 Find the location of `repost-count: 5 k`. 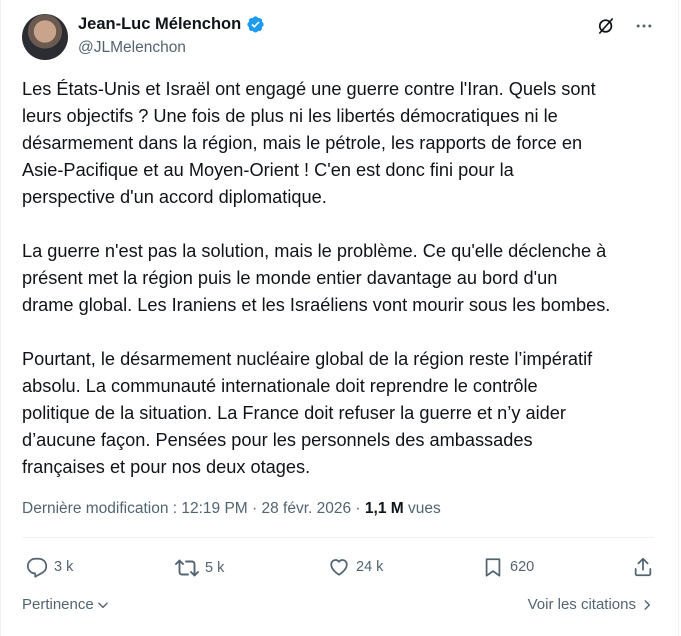

repost-count: 5 k is located at coordinates (215, 568).